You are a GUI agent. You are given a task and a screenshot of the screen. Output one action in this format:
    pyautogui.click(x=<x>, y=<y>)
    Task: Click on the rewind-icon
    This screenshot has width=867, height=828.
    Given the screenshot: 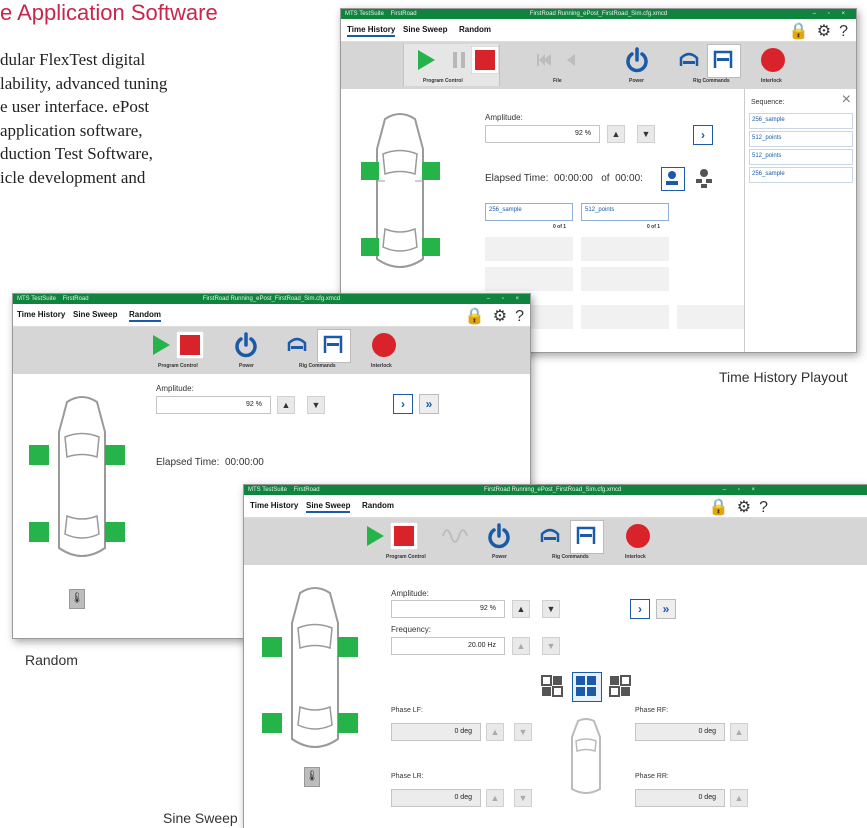 What is the action you would take?
    pyautogui.click(x=545, y=60)
    